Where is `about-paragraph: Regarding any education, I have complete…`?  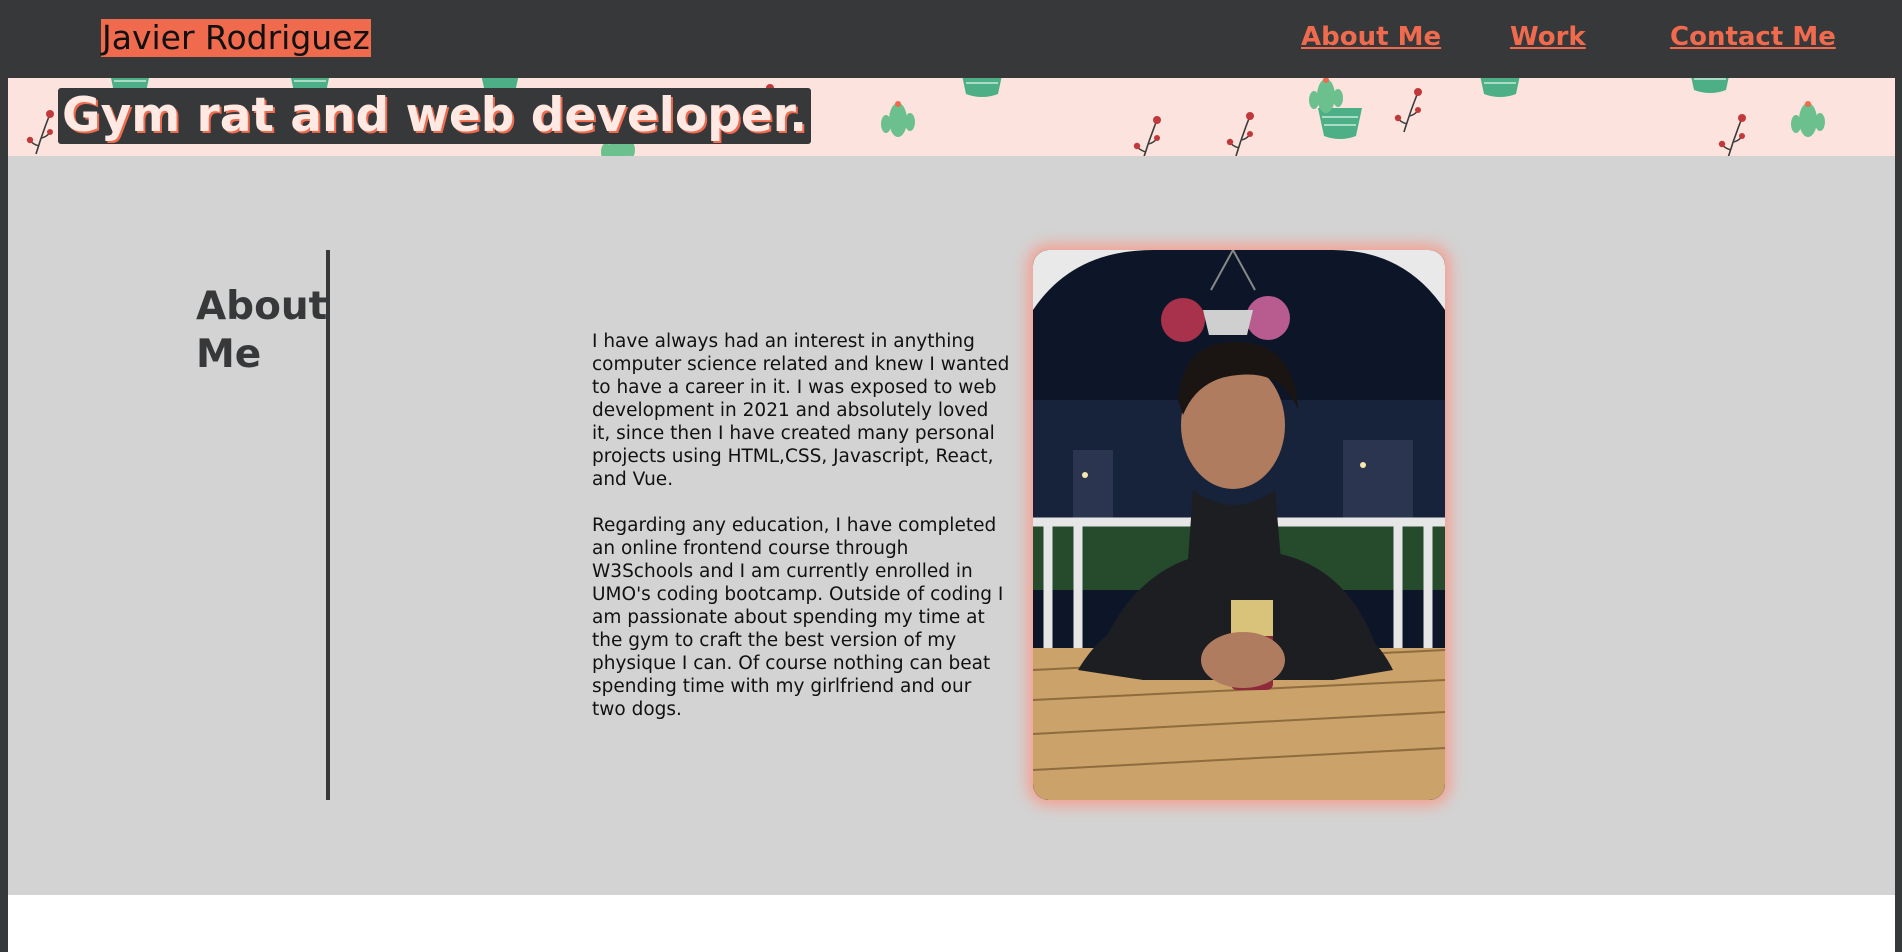 about-paragraph: Regarding any education, I have complete… is located at coordinates (798, 617).